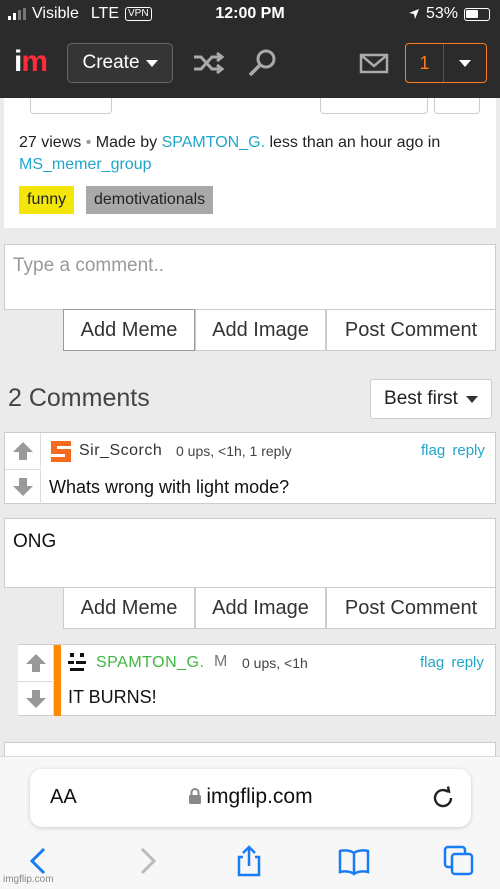 The width and height of the screenshot is (500, 889). Describe the element at coordinates (354, 861) in the screenshot. I see `bookmarks-icon` at that location.